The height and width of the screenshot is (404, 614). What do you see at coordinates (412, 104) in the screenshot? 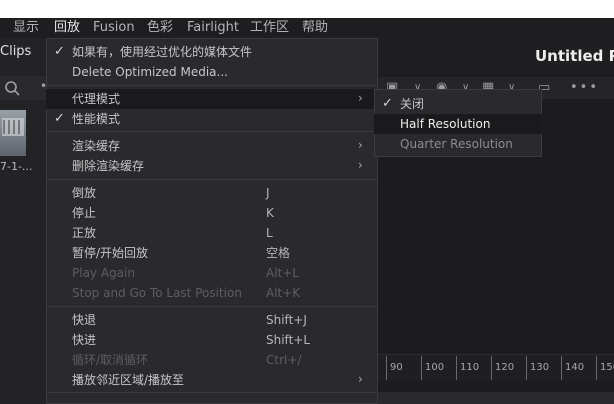
I see `submenu-item-label: 关闭` at bounding box center [412, 104].